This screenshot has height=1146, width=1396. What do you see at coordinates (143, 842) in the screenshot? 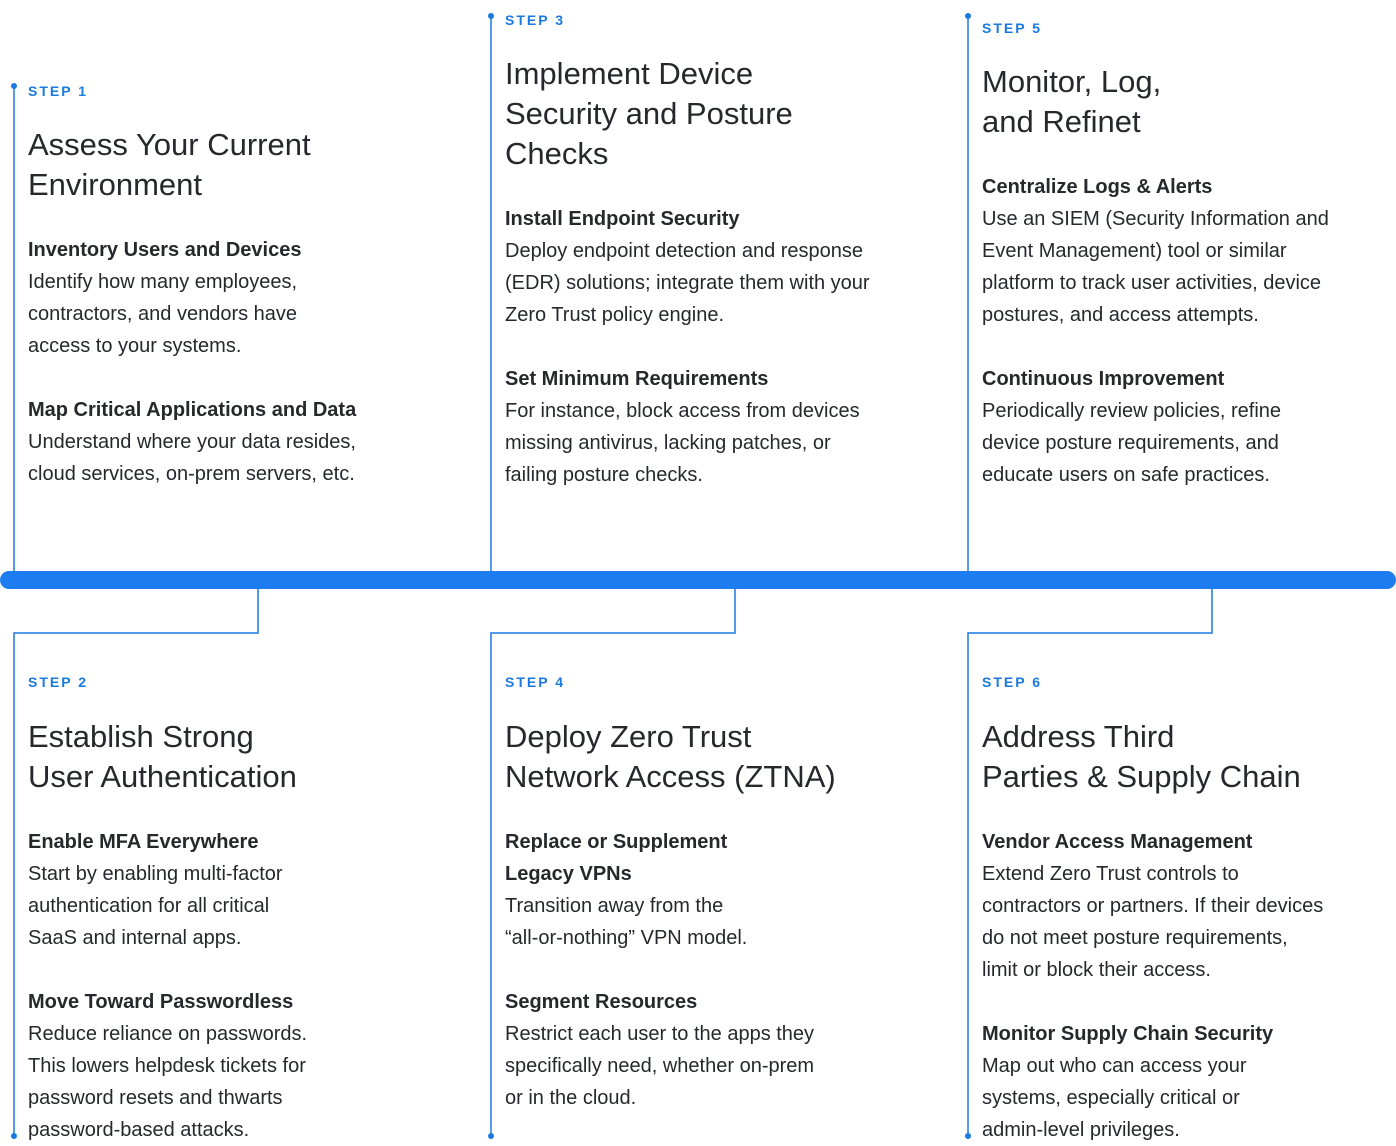
I see `section-heading: Enable MFA Everywhere` at bounding box center [143, 842].